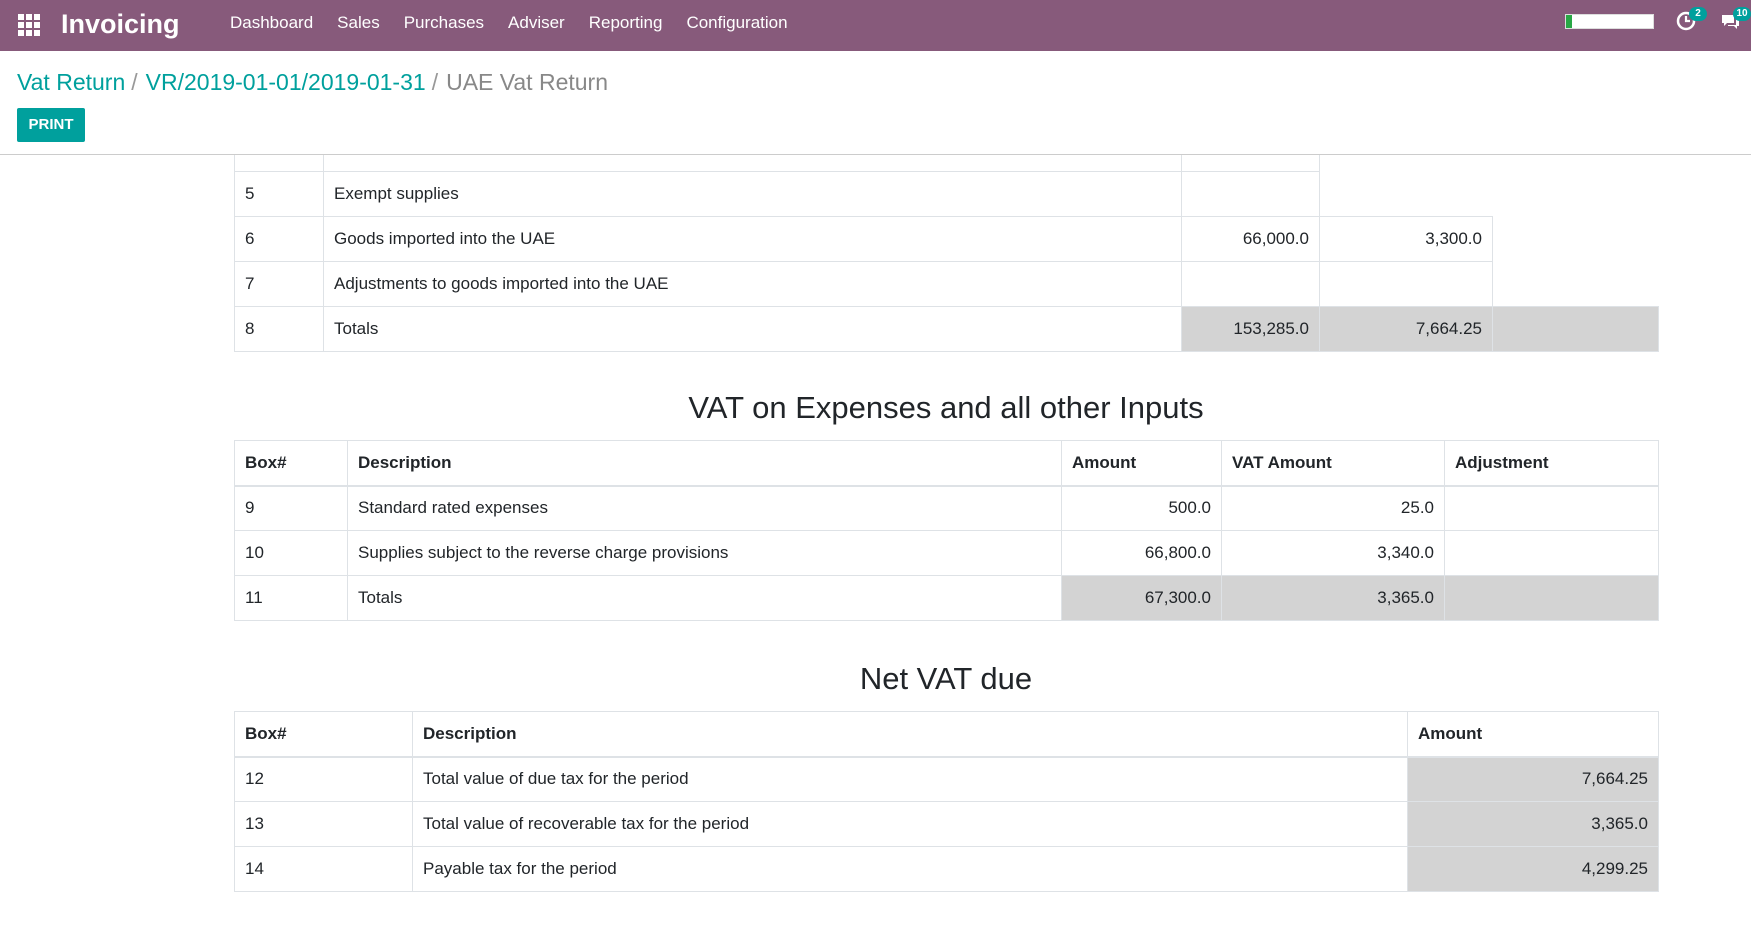 The width and height of the screenshot is (1751, 926). What do you see at coordinates (279, 239) in the screenshot?
I see `box-number: 6` at bounding box center [279, 239].